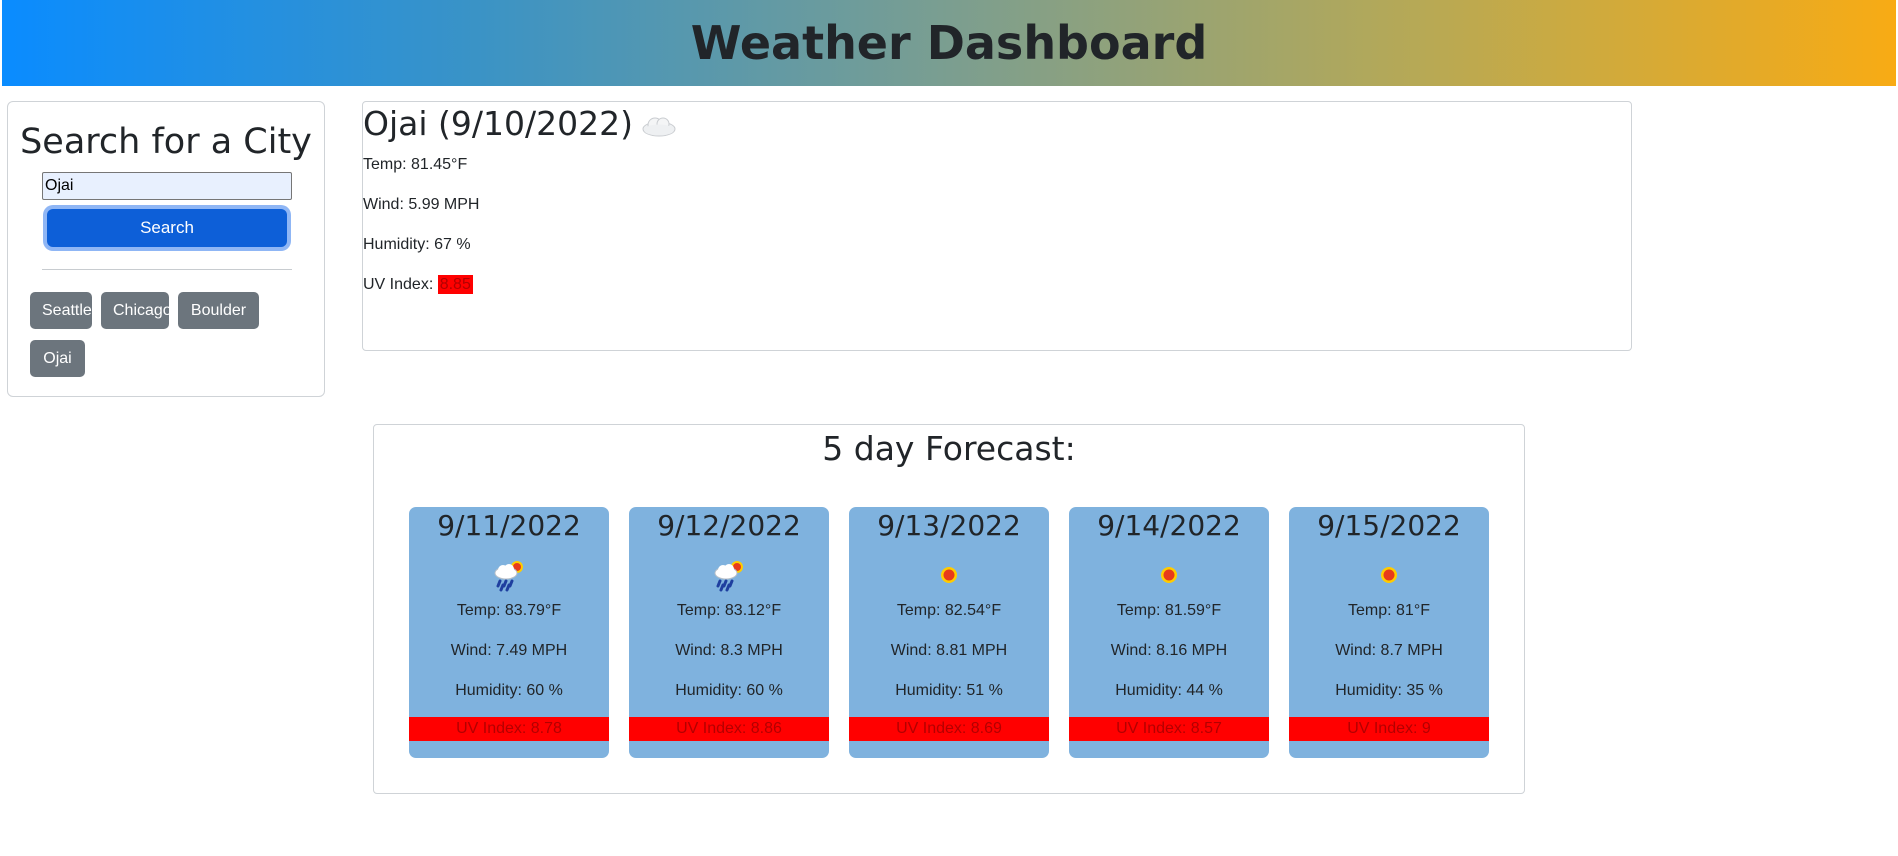  Describe the element at coordinates (509, 650) in the screenshot. I see `forecast-wind: Wind: 7.49 MPH` at that location.